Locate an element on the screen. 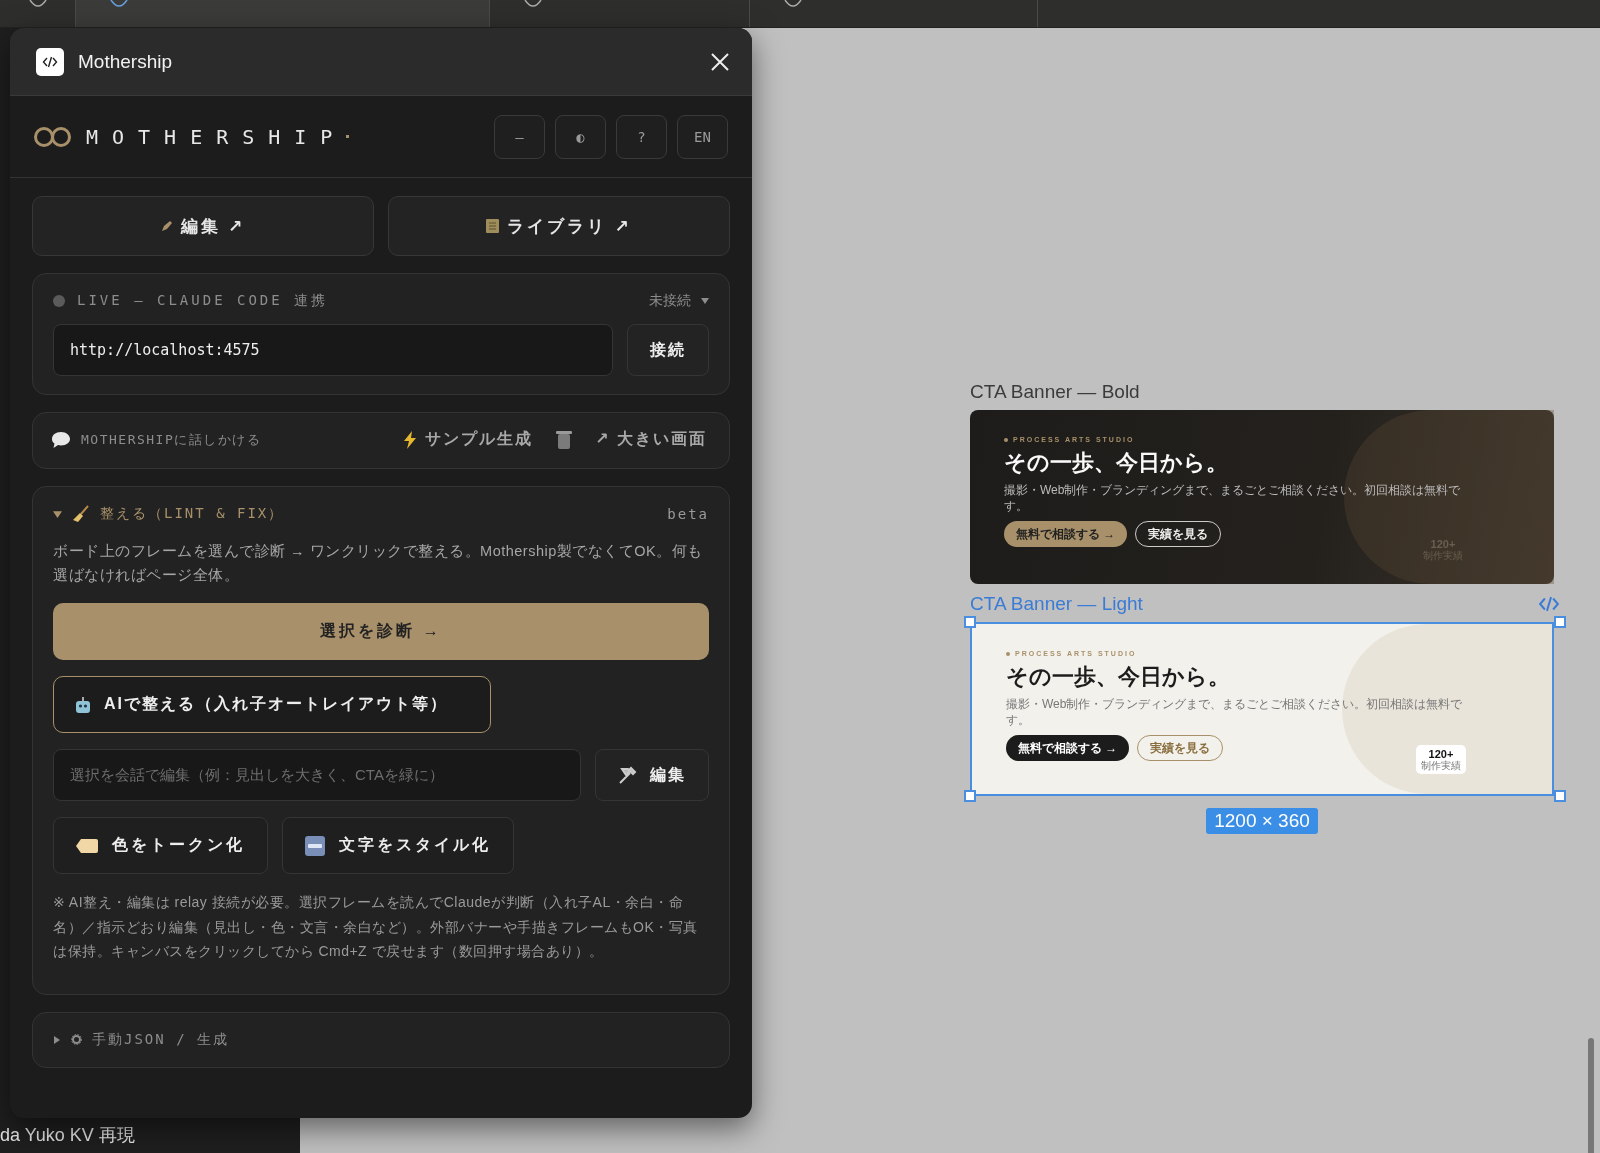  connect-button: 接続 is located at coordinates (668, 350).